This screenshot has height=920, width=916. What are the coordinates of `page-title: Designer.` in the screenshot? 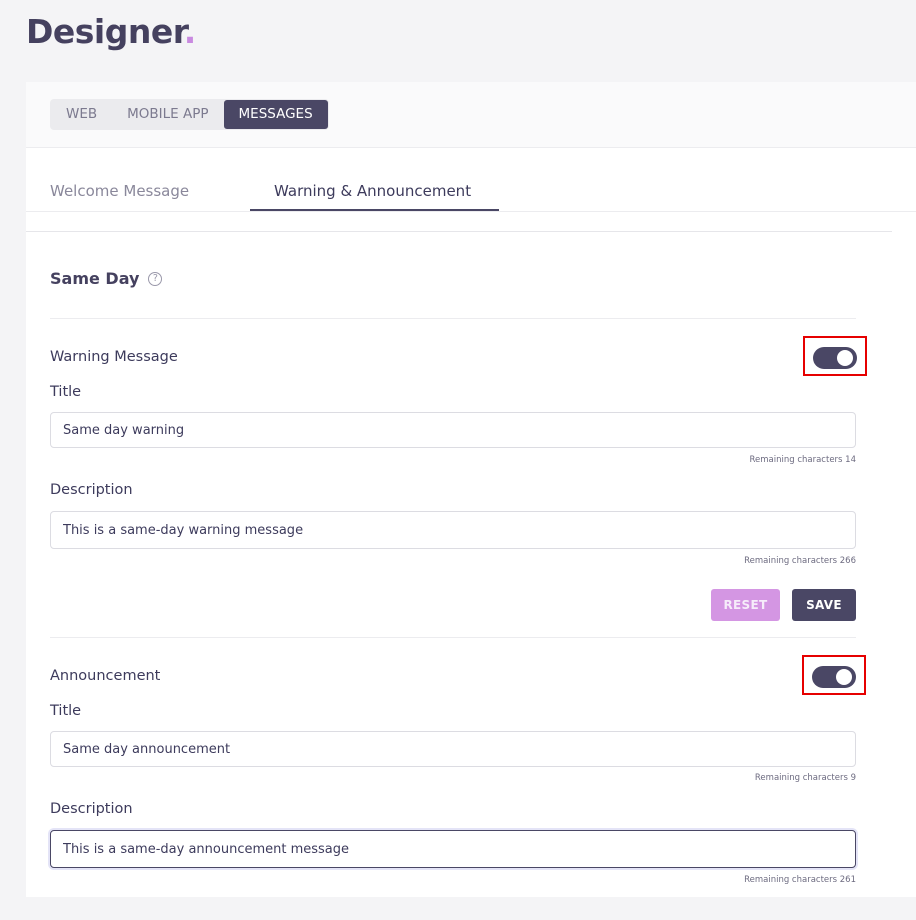 It's located at (111, 31).